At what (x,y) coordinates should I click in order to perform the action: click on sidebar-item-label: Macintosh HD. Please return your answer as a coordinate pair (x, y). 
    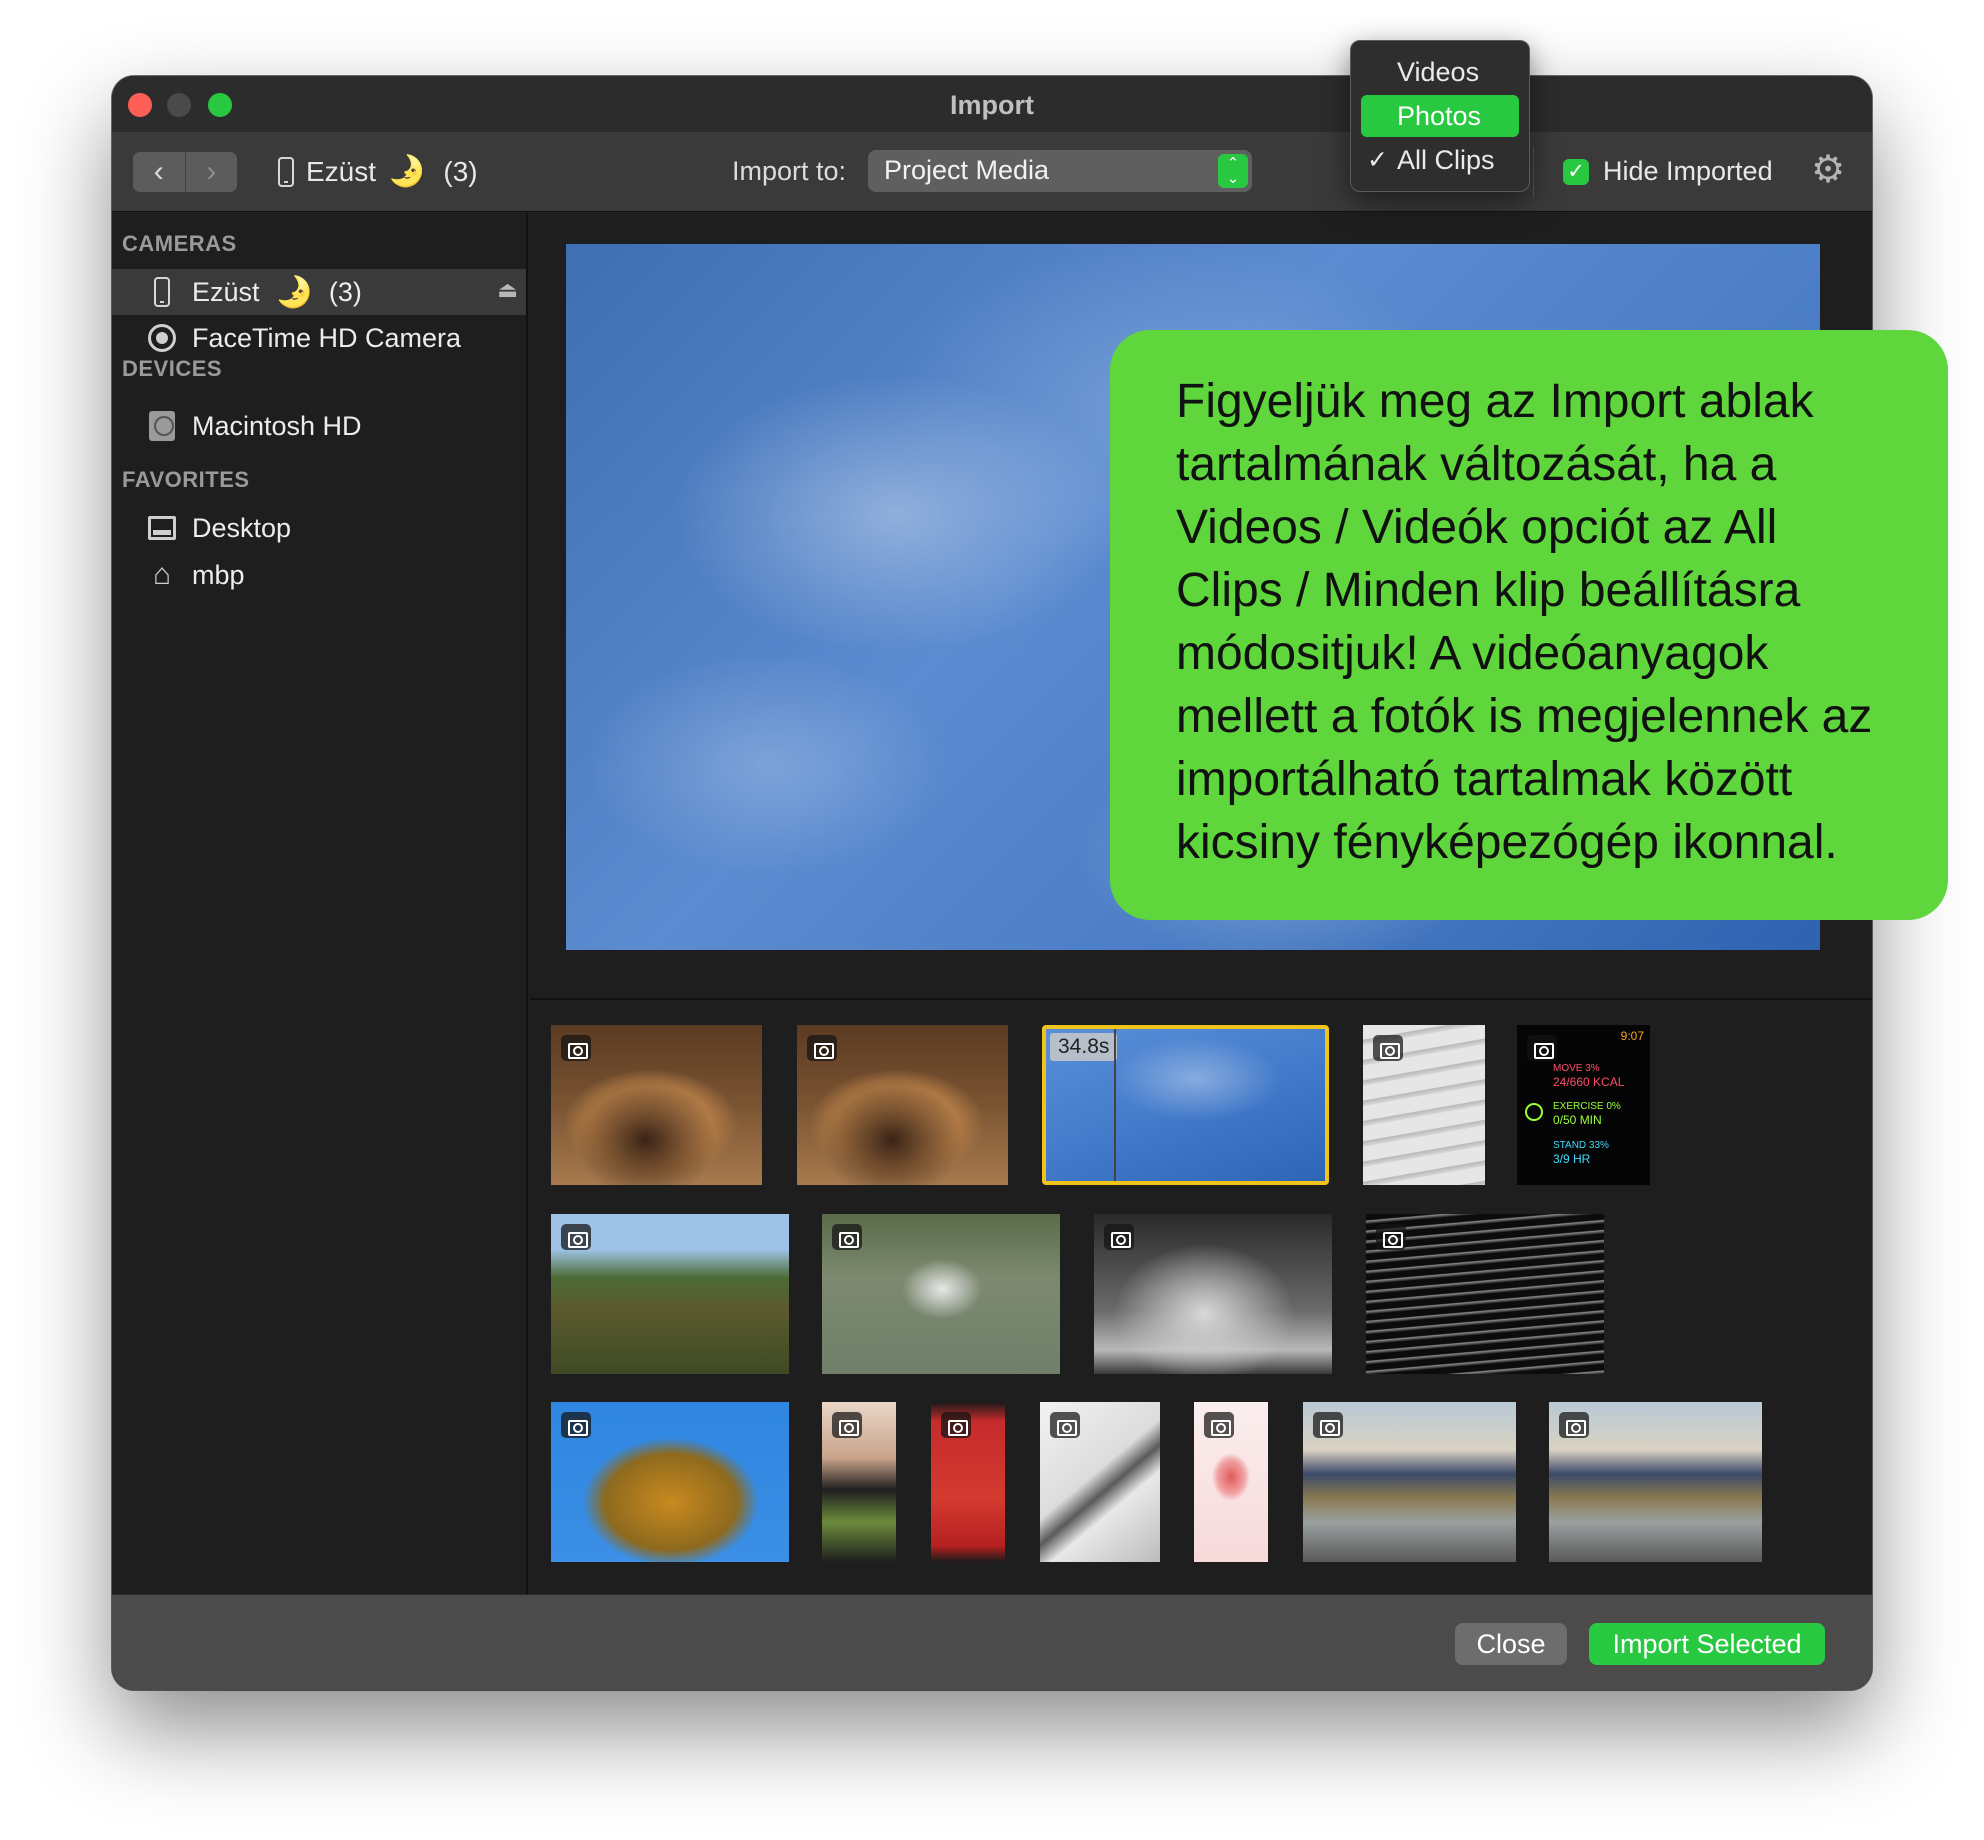
    Looking at the image, I should click on (277, 425).